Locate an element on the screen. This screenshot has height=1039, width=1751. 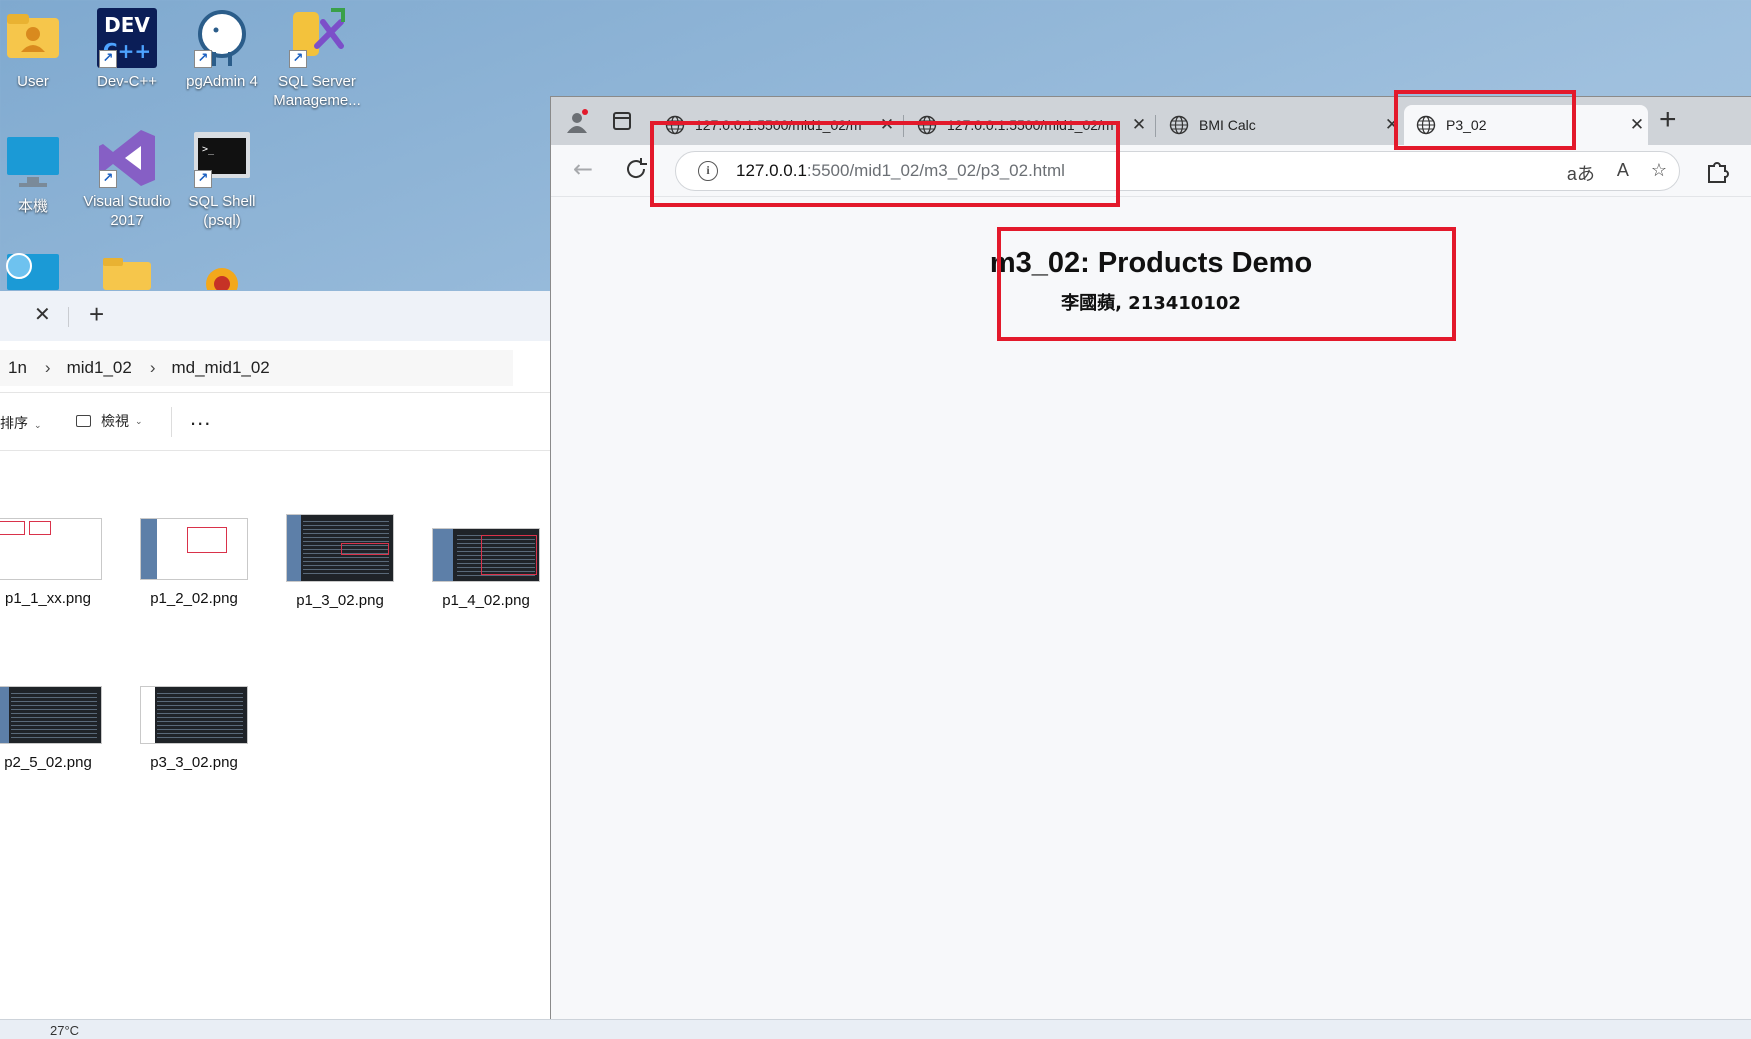
desktop-icon-label: 本機 is located at coordinates (32, 206).